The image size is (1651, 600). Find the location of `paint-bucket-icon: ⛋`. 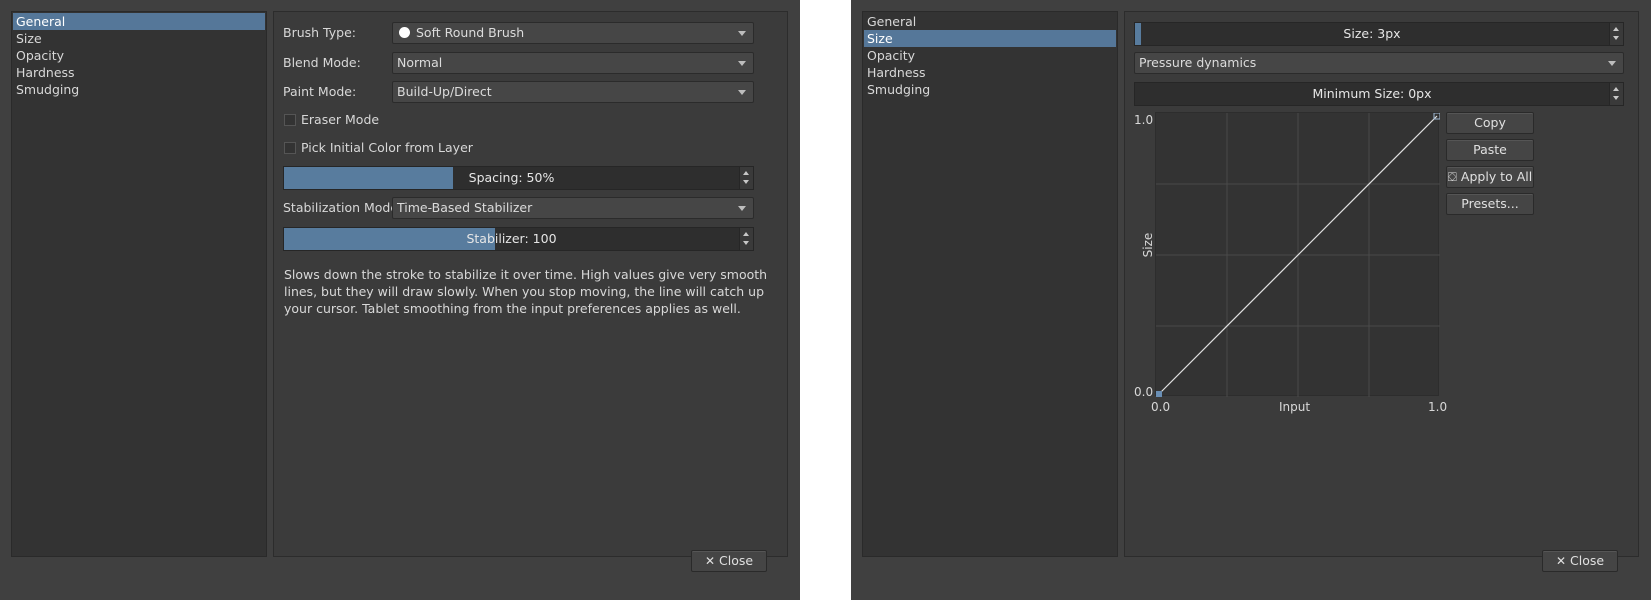

paint-bucket-icon: ⛋ is located at coordinates (1452, 177).